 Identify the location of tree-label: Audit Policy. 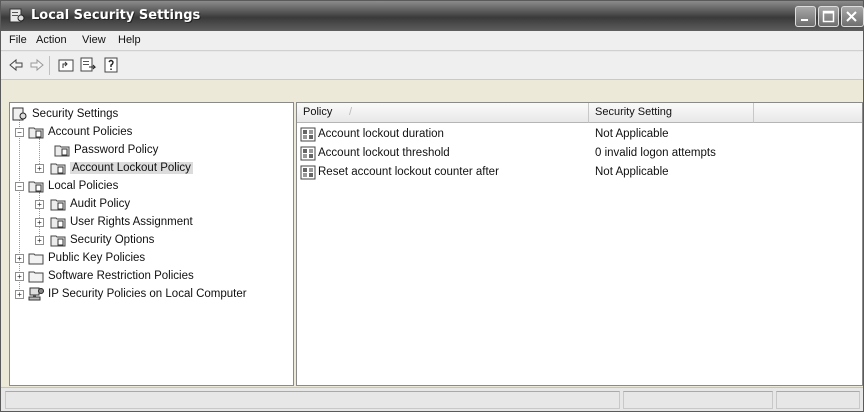
(100, 204).